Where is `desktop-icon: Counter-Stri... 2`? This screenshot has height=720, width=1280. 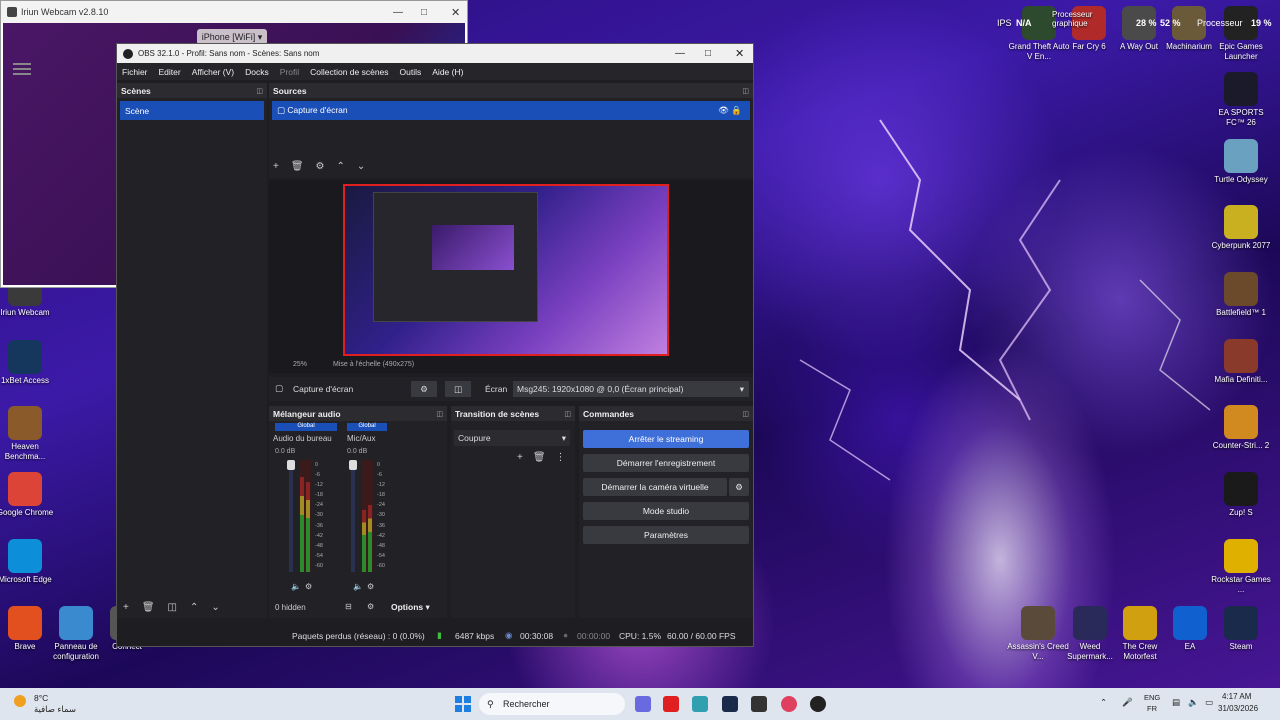
desktop-icon: Counter-Stri... 2 is located at coordinates (1241, 428).